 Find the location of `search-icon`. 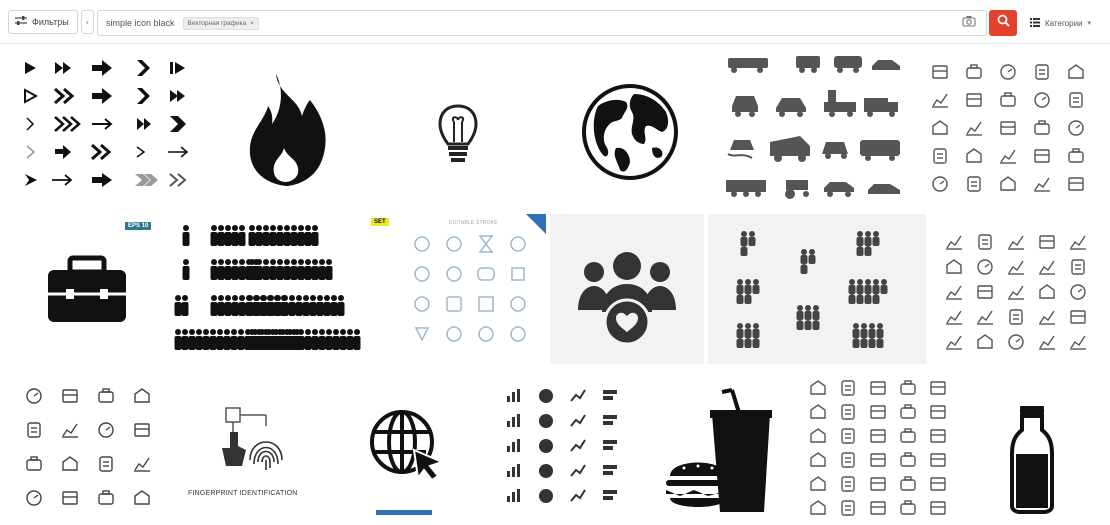

search-icon is located at coordinates (1003, 23).